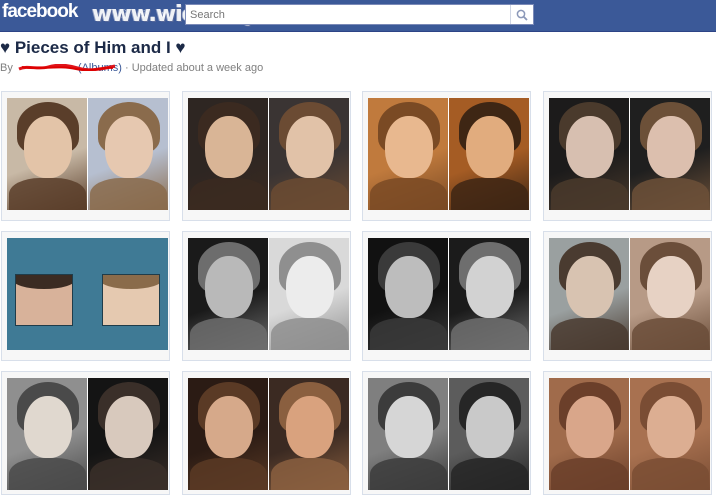 The image size is (716, 495). I want to click on hair, so click(44, 282).